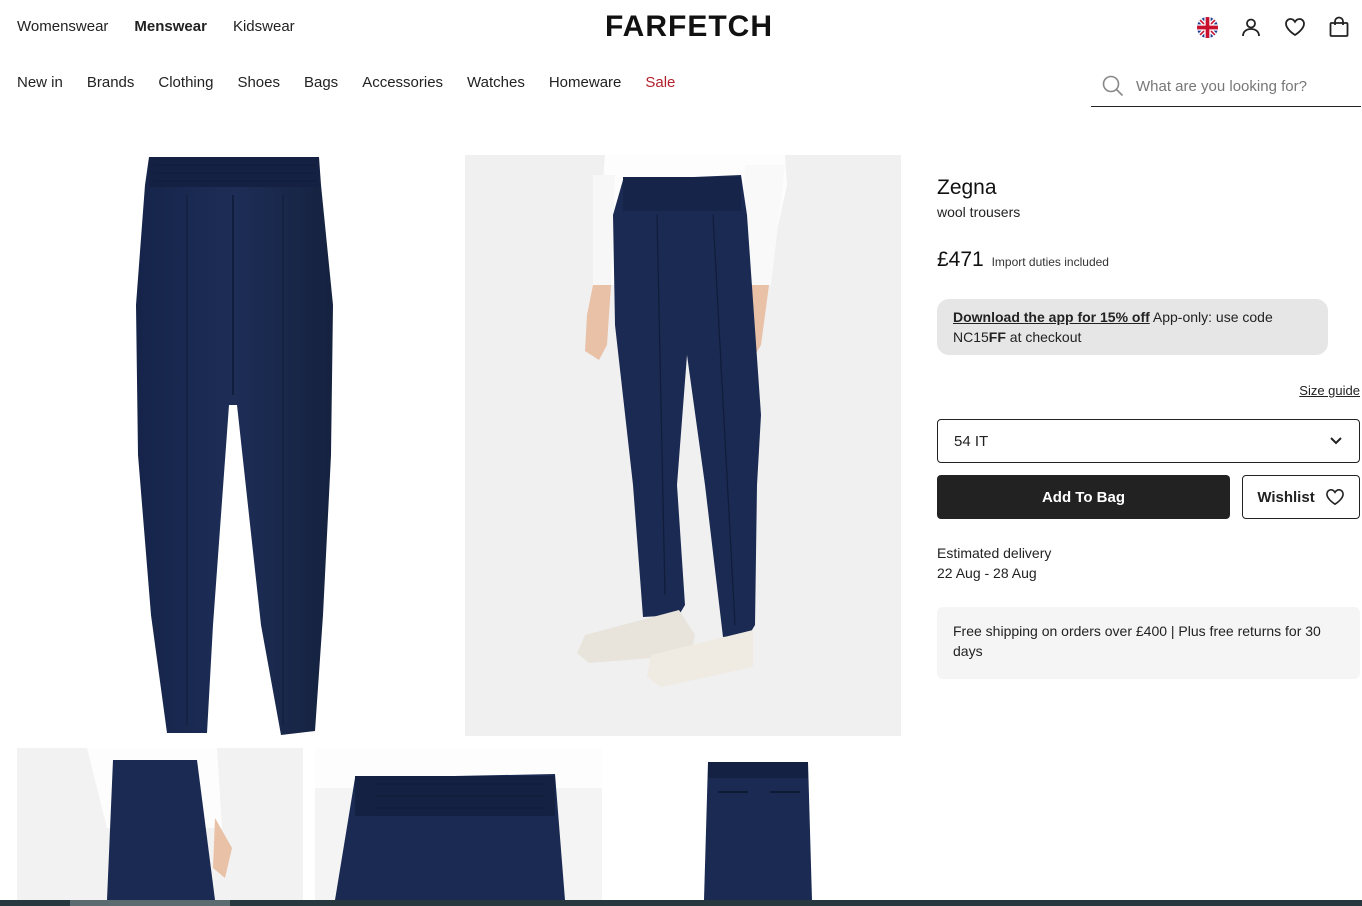 The height and width of the screenshot is (906, 1362). I want to click on selected-size: 54 IT, so click(971, 441).